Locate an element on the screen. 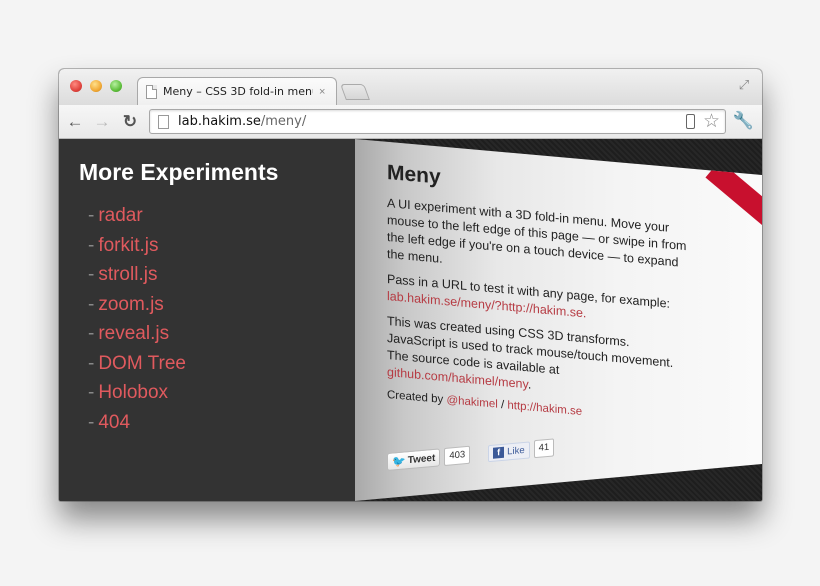 The height and width of the screenshot is (586, 820). menu-item-forkit: - forkit.js is located at coordinates (137, 246).